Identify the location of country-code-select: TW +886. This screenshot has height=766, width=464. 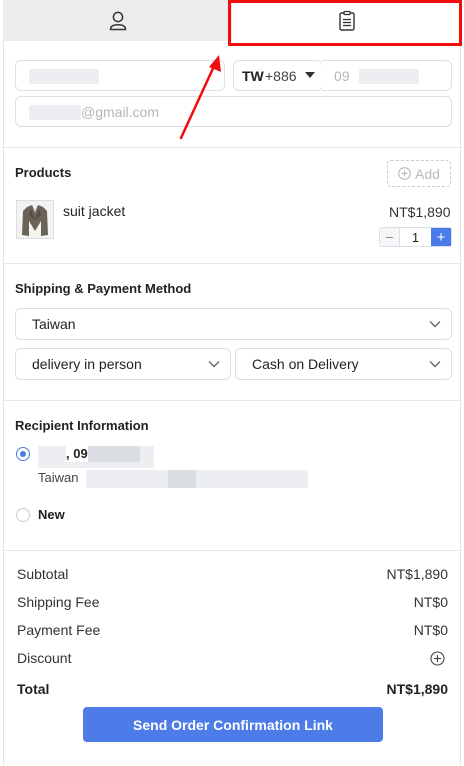
(278, 75).